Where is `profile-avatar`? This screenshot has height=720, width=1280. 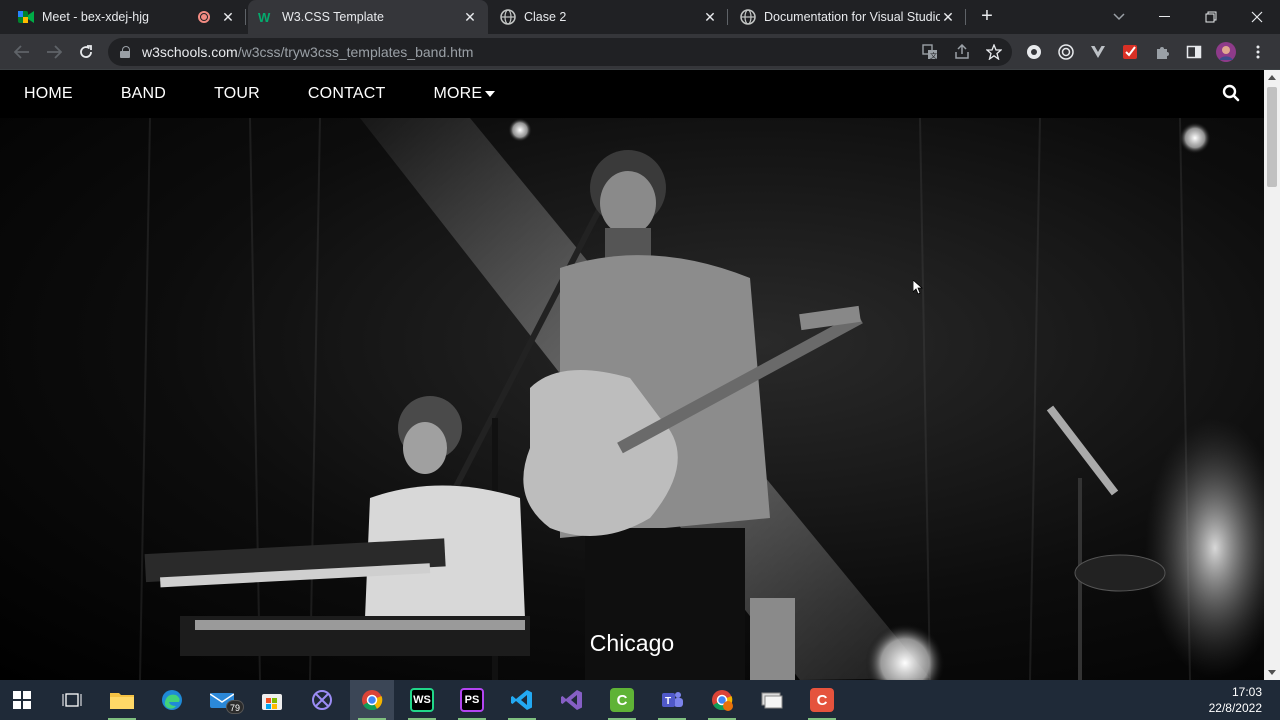 profile-avatar is located at coordinates (1226, 52).